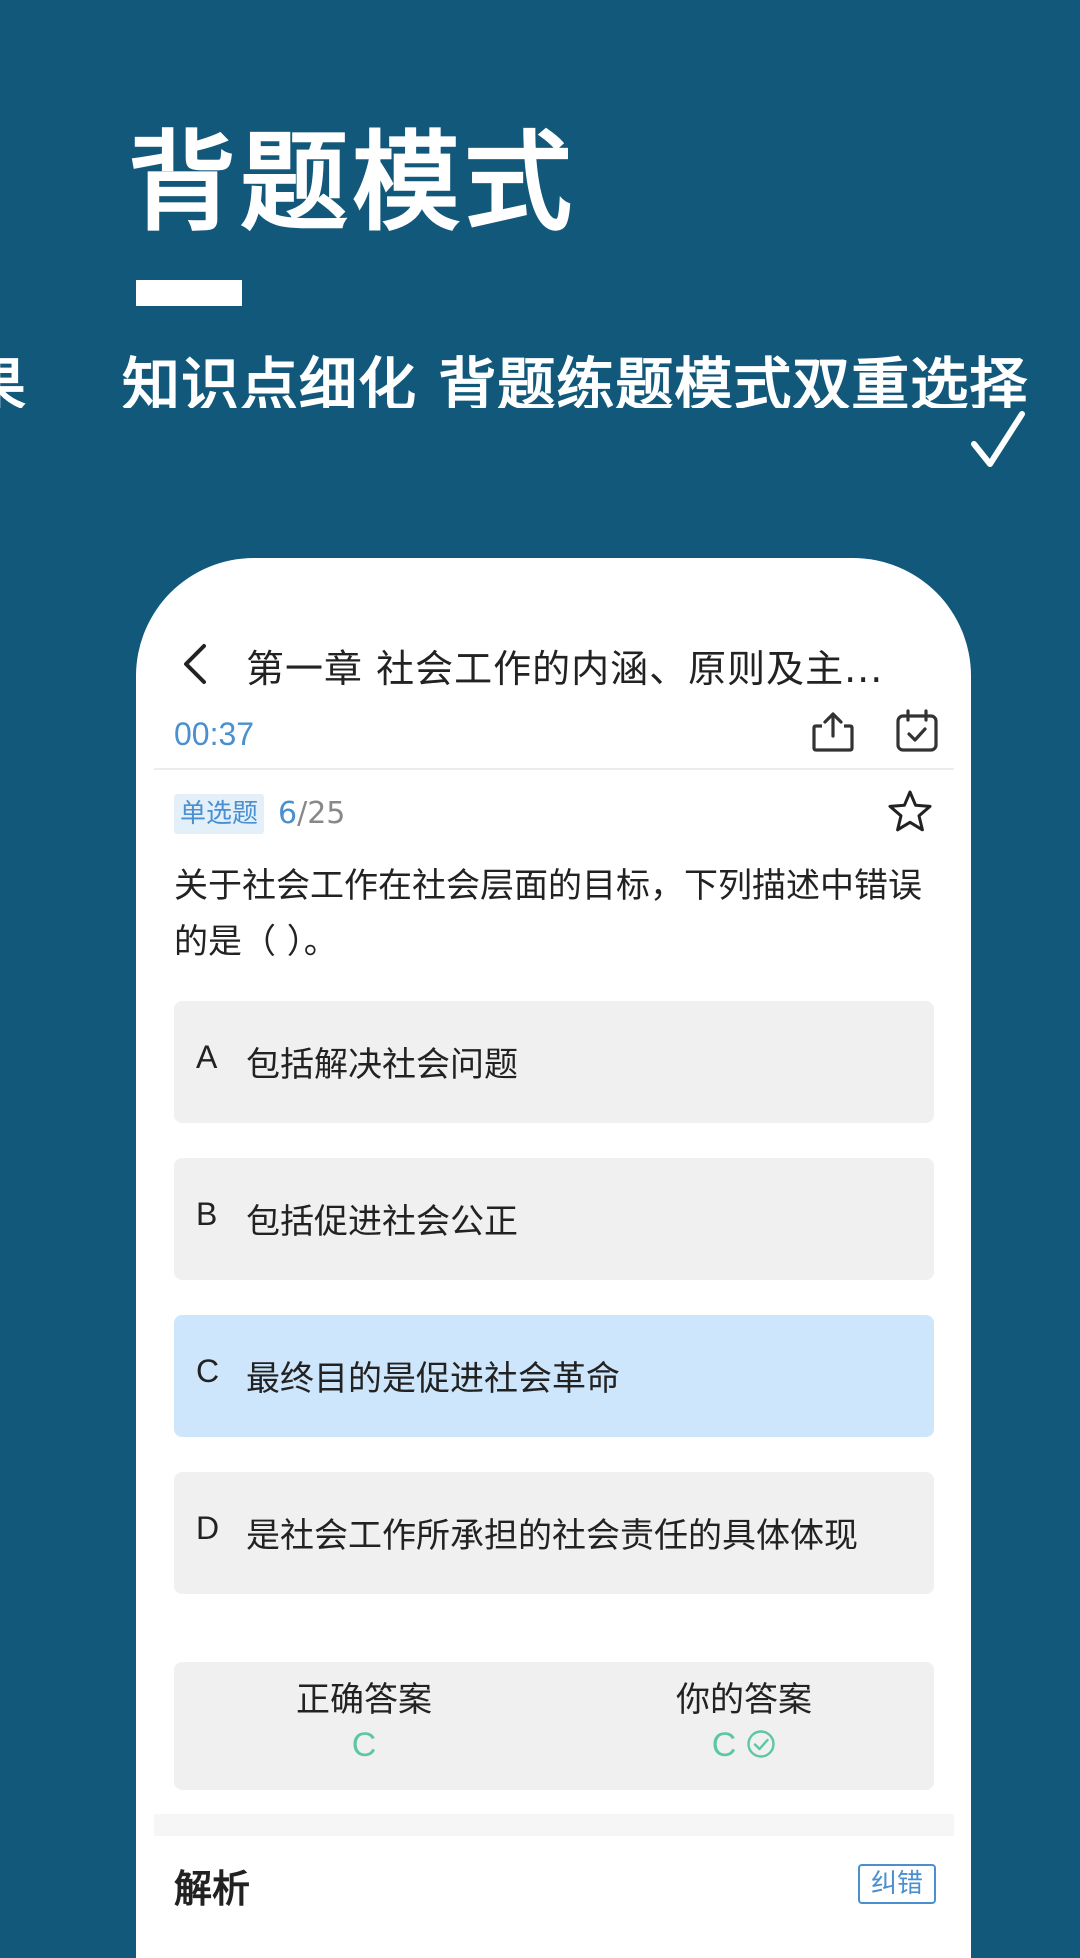 This screenshot has width=1080, height=1958. I want to click on correct-answer: 正确答案 C, so click(364, 1723).